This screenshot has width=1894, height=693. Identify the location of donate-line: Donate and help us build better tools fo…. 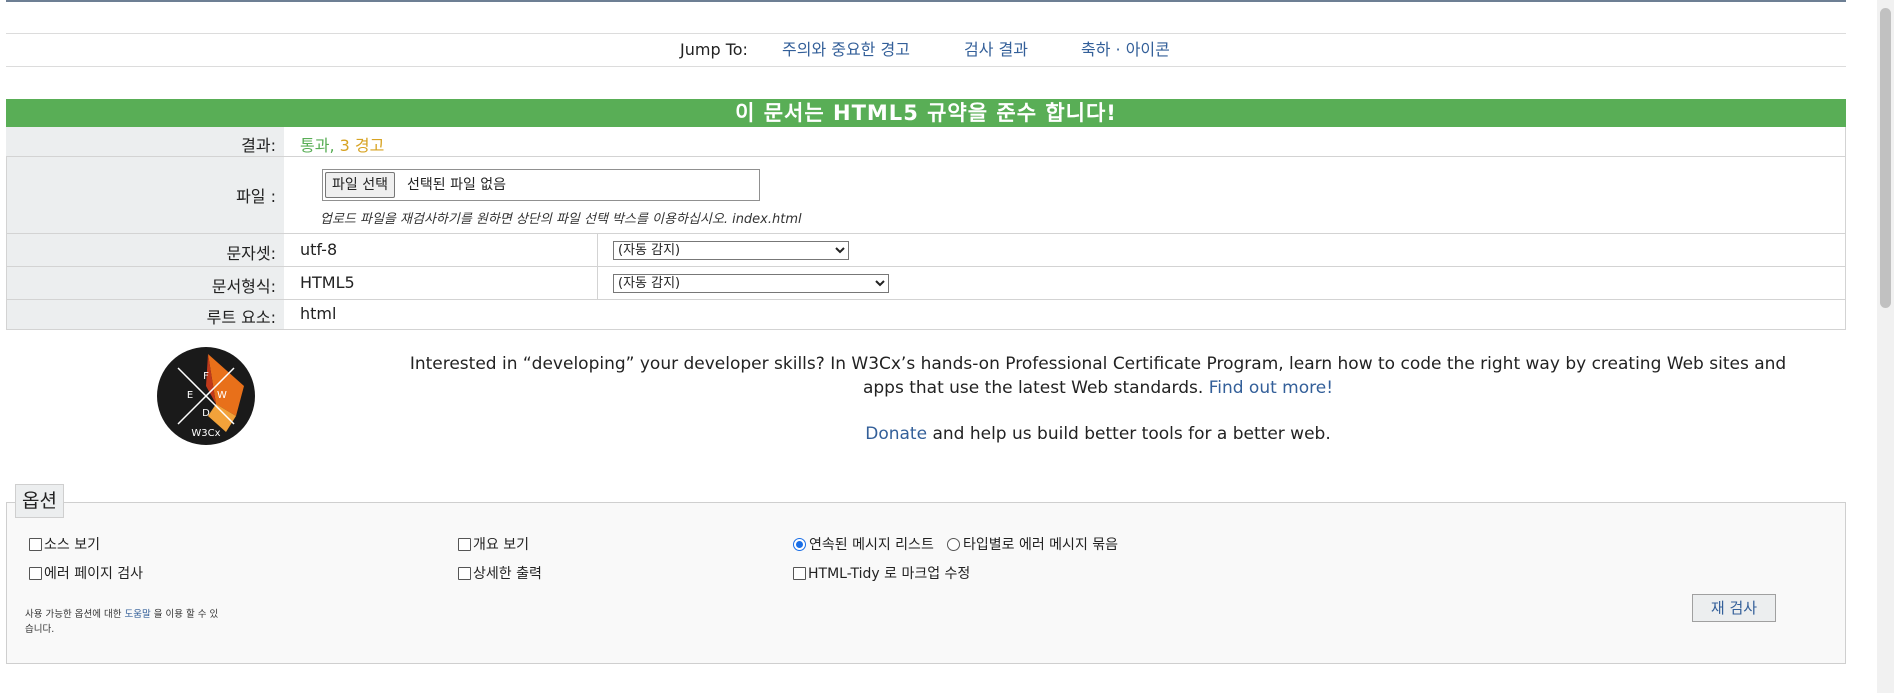
(1098, 434).